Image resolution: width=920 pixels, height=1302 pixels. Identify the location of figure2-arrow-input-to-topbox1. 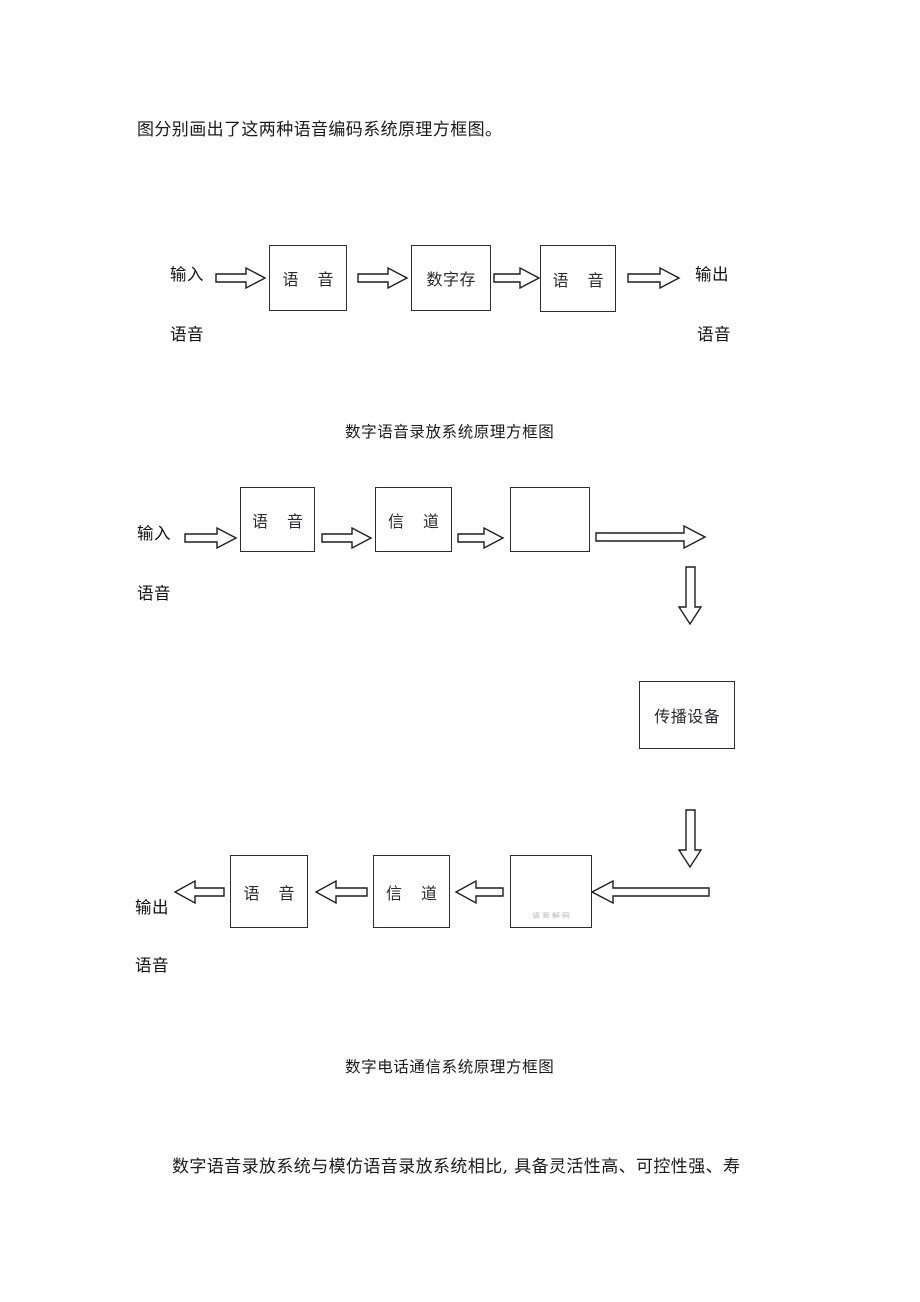
(211, 538).